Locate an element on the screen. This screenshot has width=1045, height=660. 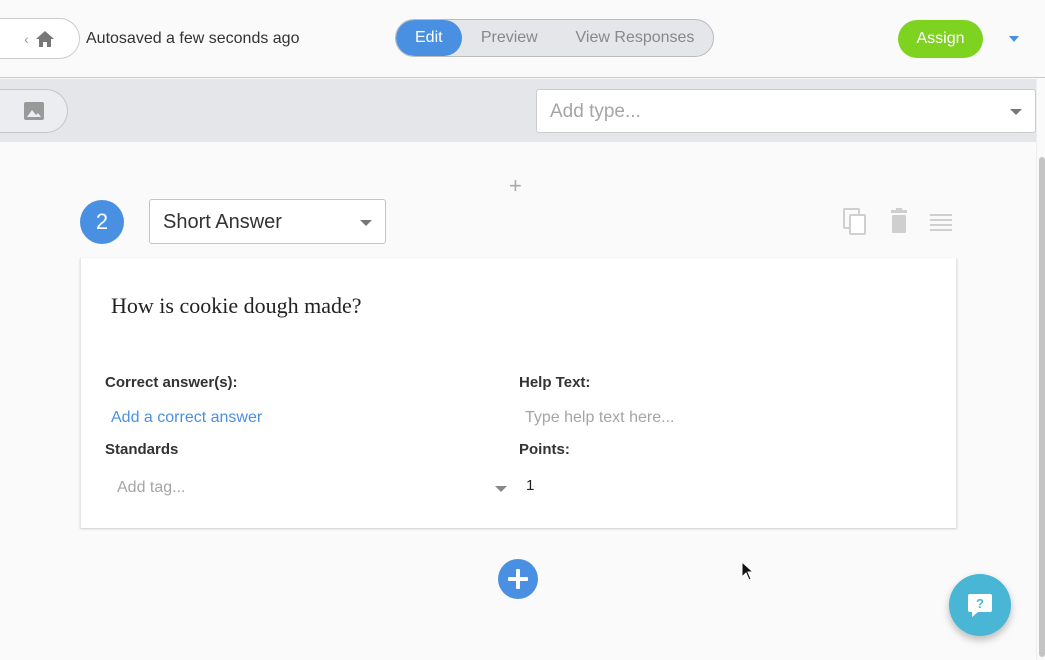
autosave-status: Autosaved a few seconds ago is located at coordinates (193, 38).